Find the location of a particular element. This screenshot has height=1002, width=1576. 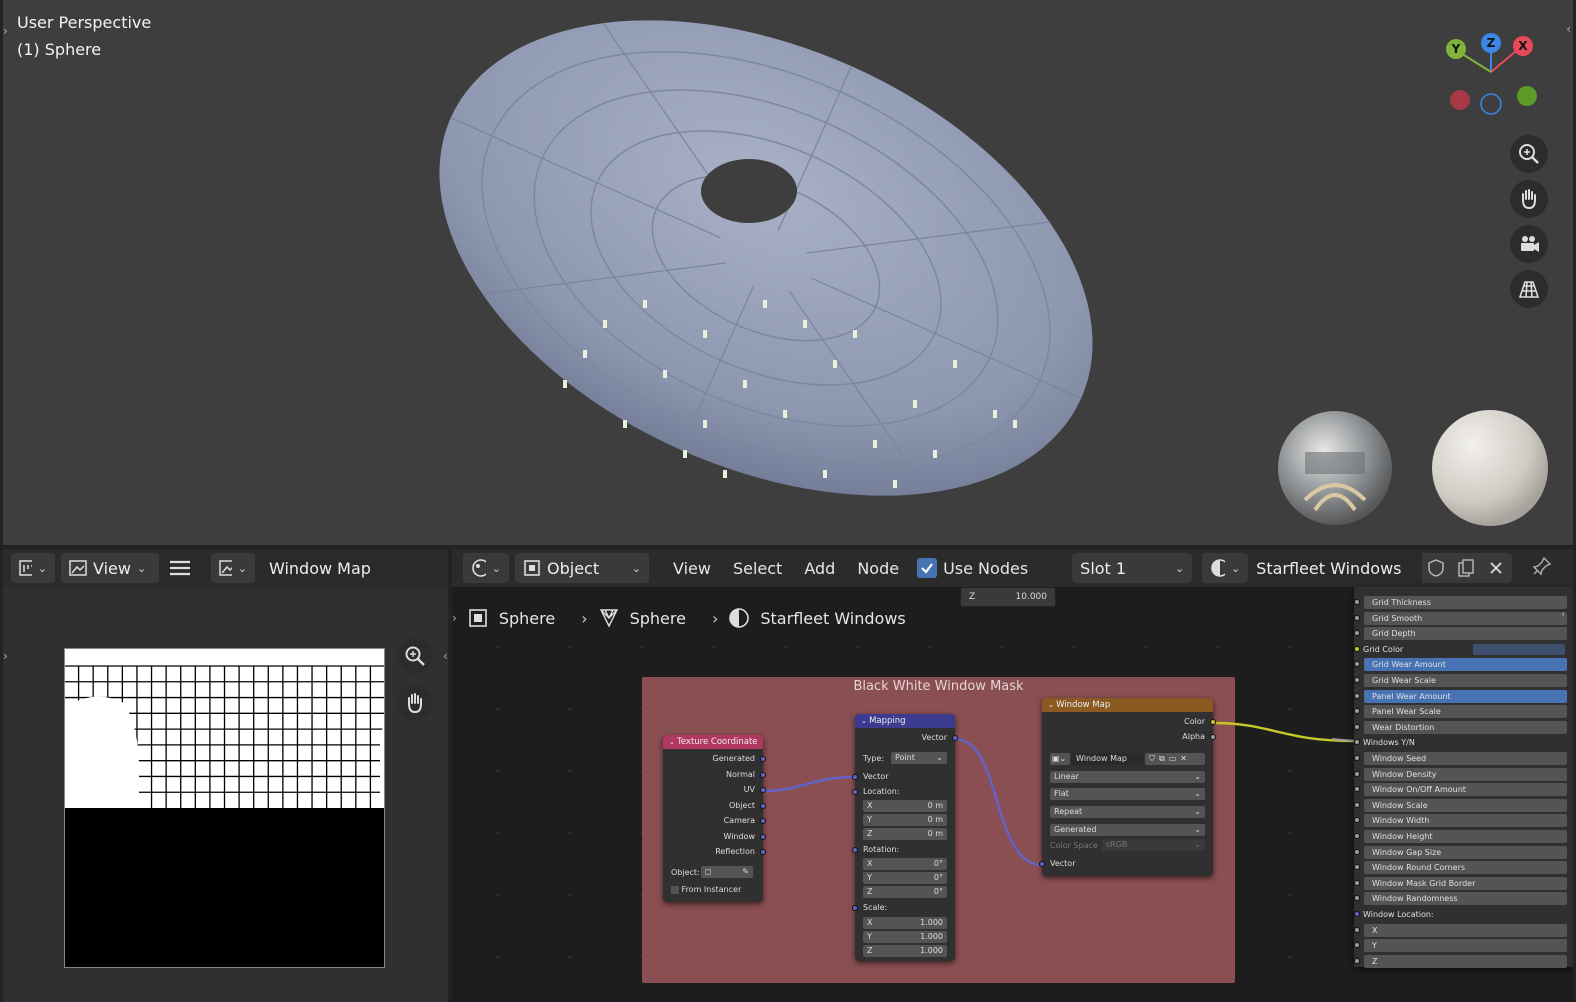

source-dropdown: Generated ⌄ is located at coordinates (1127, 830).